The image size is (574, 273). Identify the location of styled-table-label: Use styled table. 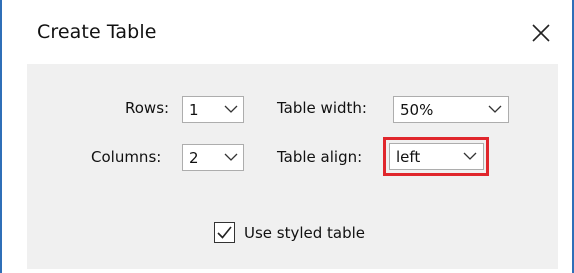
(304, 233).